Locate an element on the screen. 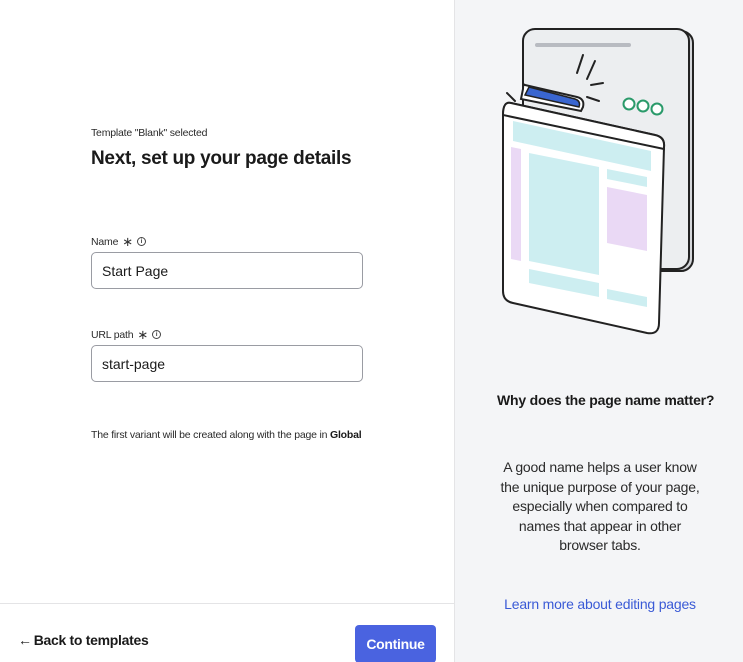 The height and width of the screenshot is (662, 743). page-title: Next, set up your page details is located at coordinates (221, 158).